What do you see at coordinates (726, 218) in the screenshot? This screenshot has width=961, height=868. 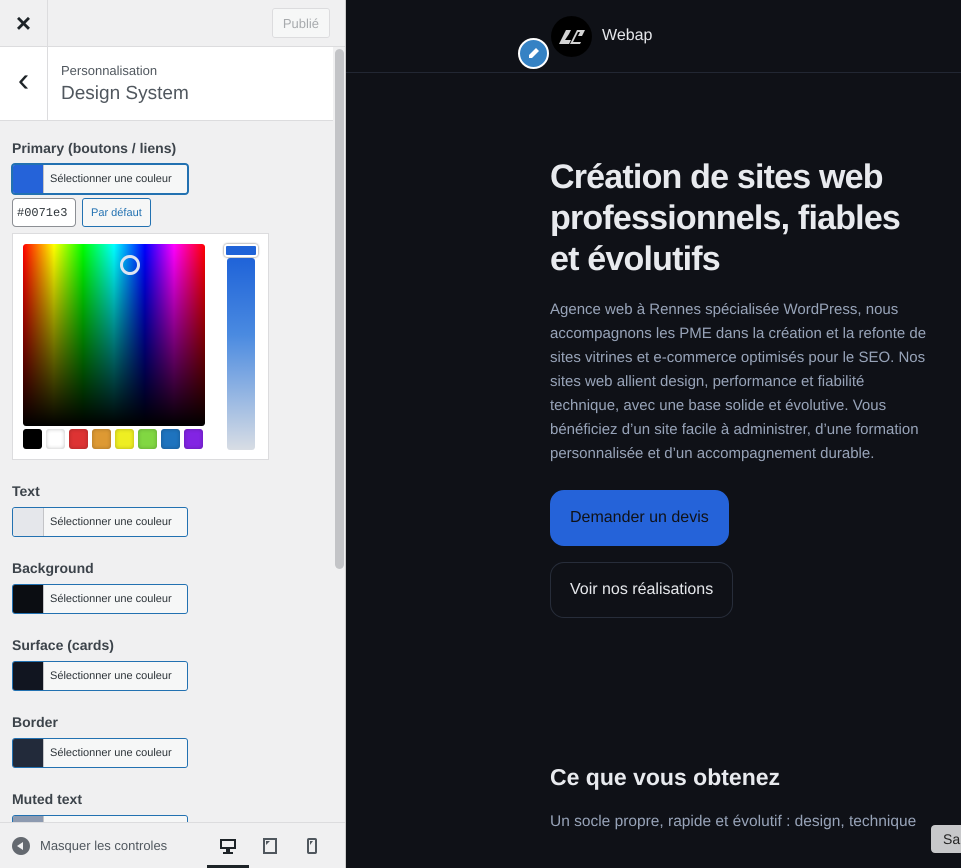 I see `hero-heading: Création de sites web professionnels, fiables et évolutifs` at bounding box center [726, 218].